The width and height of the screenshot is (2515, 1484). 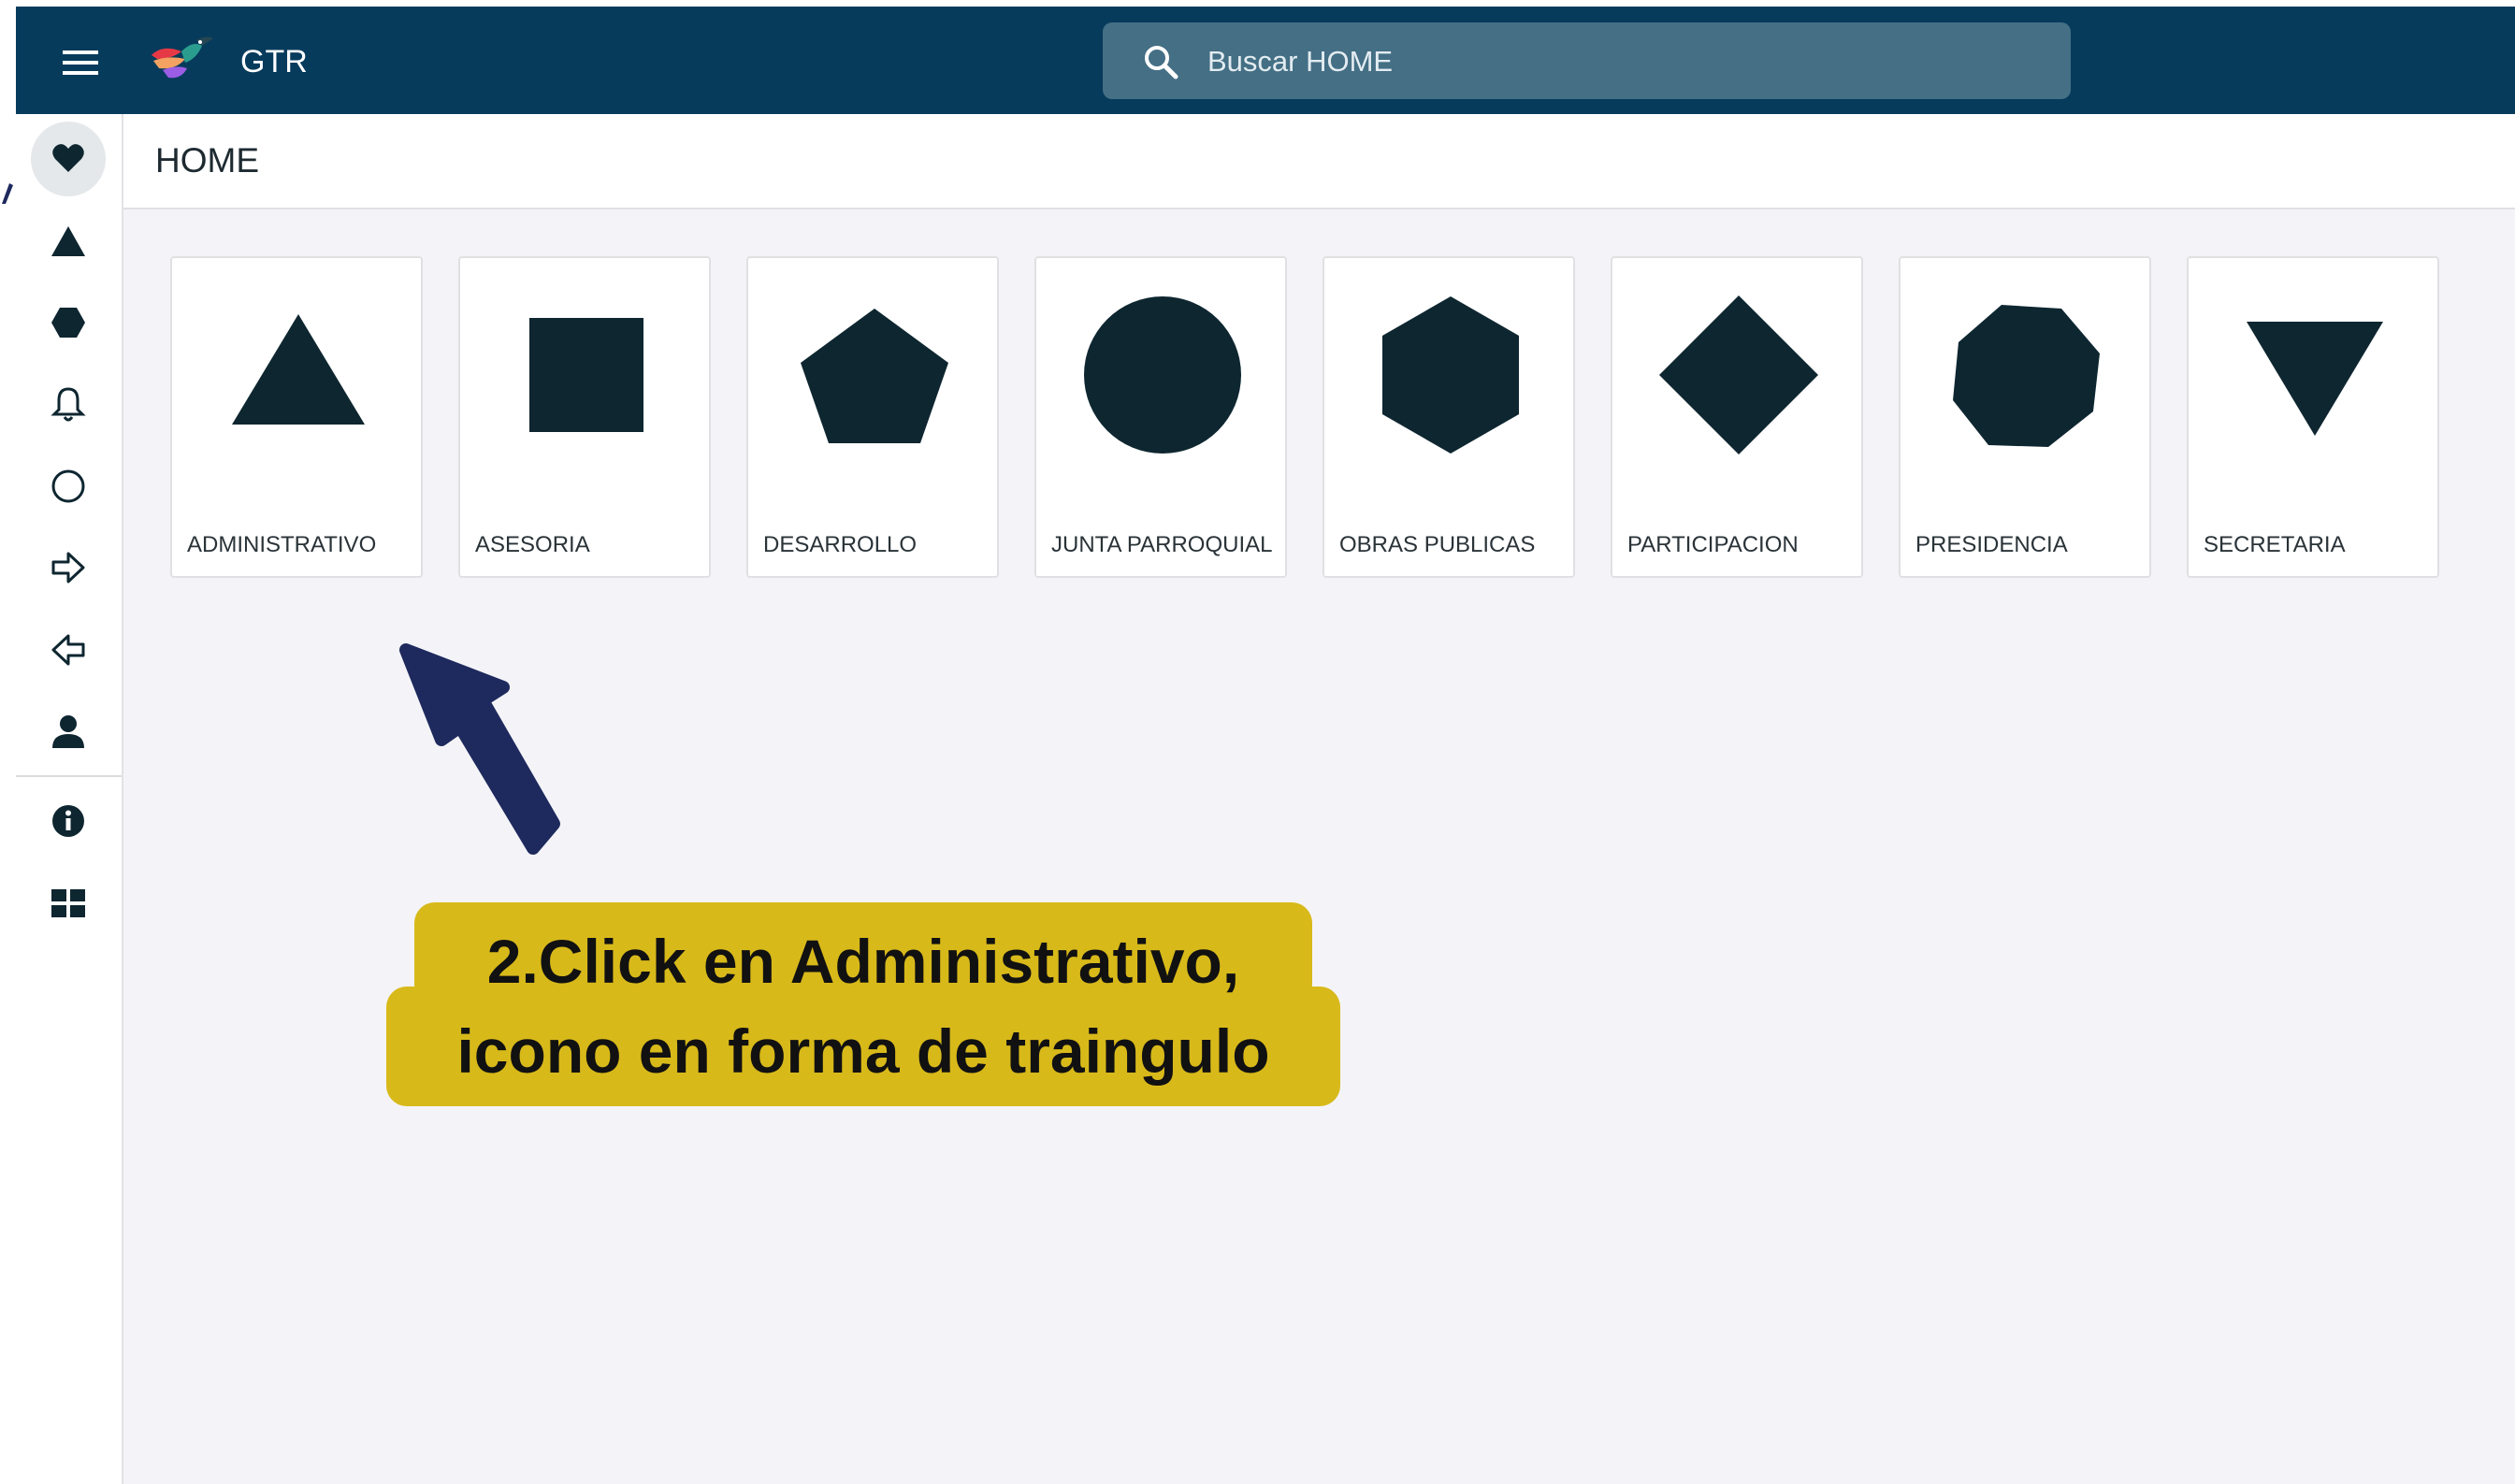 I want to click on card-label: OBRAS PUBLICAS, so click(x=1438, y=544).